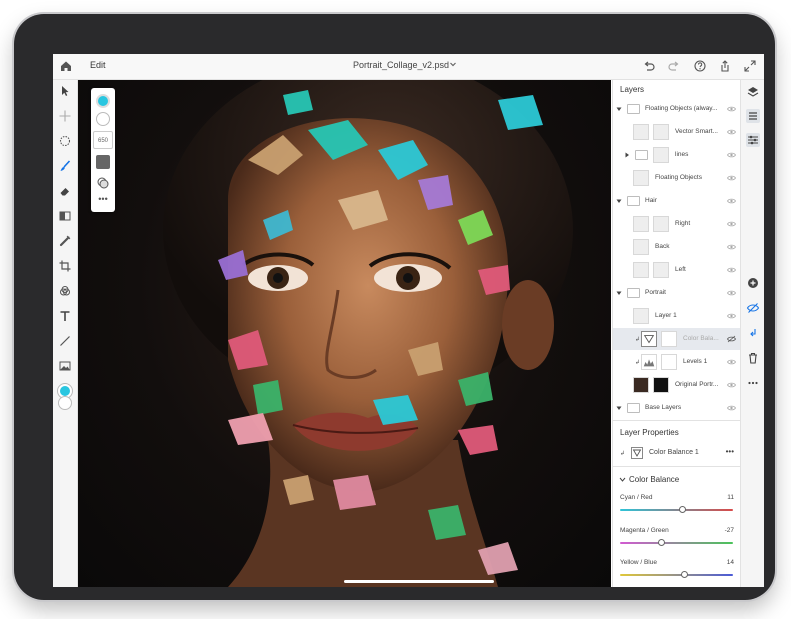 The image size is (791, 619). I want to click on select-icon, so click(65, 91).